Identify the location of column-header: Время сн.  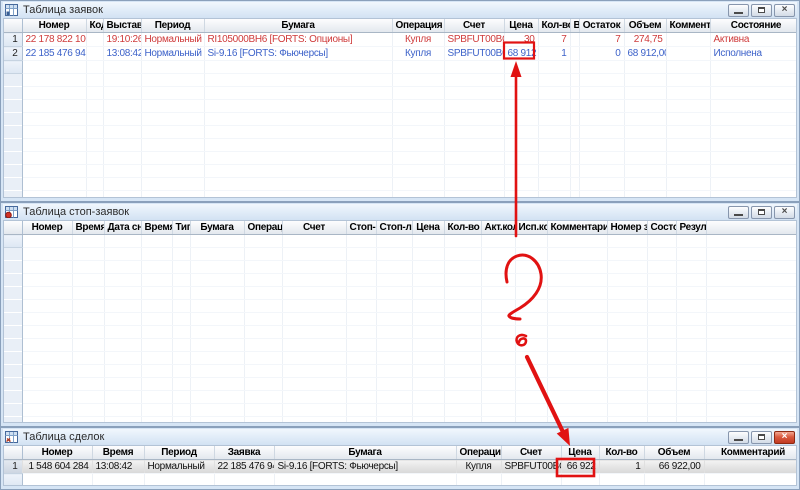
(157, 228).